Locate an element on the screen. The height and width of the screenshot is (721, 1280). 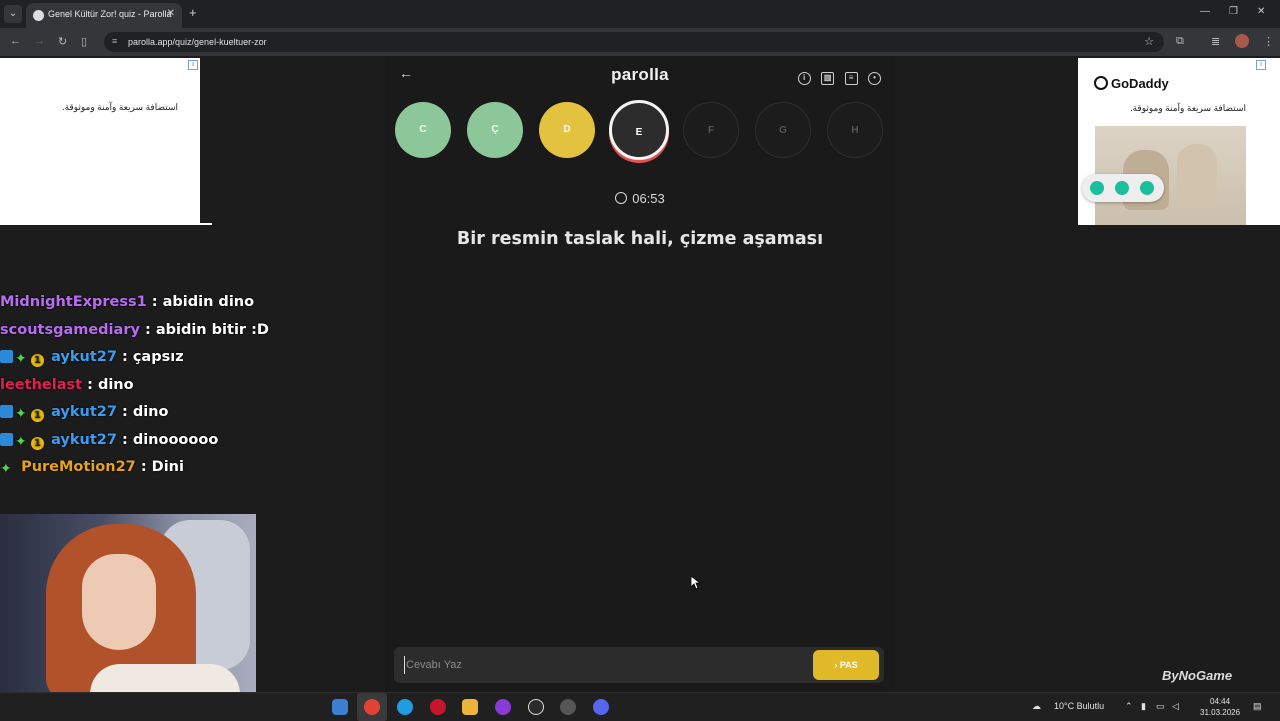
settings-gear-icon is located at coordinates (568, 707).